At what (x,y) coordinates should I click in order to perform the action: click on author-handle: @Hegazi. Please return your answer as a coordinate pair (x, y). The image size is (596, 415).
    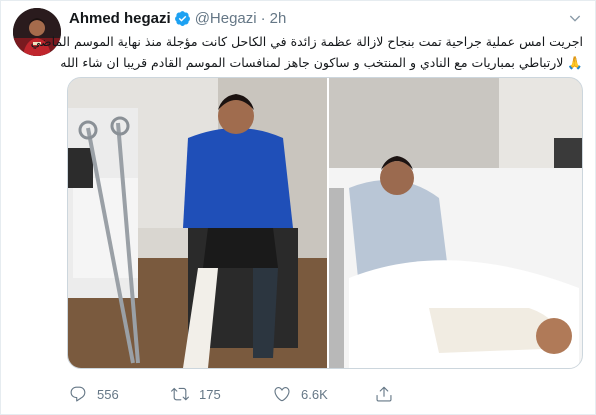
    Looking at the image, I should click on (226, 18).